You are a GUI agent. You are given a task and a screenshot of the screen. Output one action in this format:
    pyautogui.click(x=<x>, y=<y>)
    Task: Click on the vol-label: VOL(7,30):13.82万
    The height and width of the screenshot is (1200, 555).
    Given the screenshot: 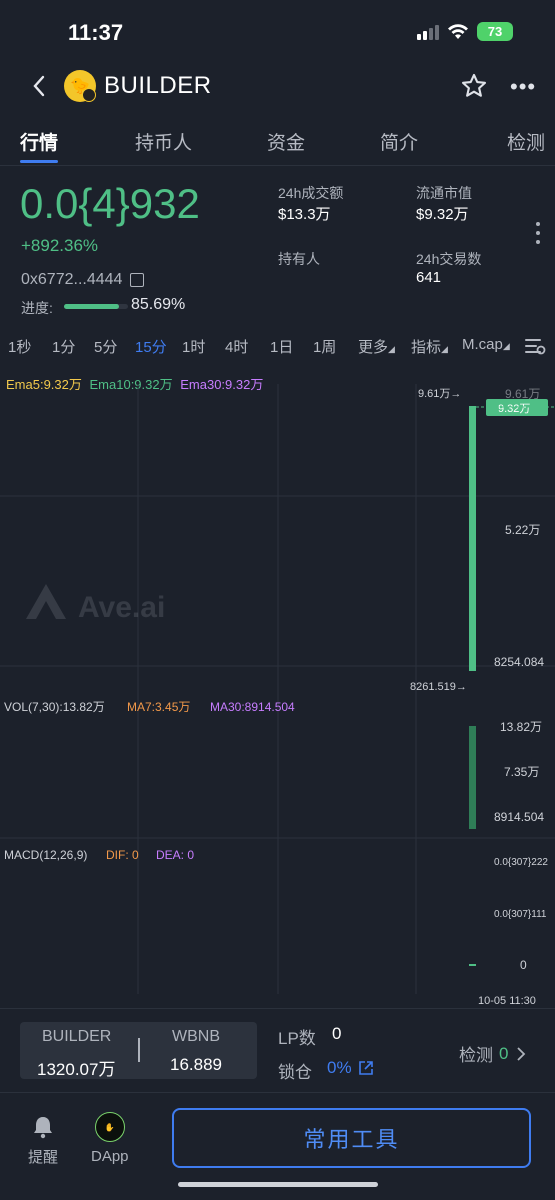 What is the action you would take?
    pyautogui.click(x=54, y=707)
    